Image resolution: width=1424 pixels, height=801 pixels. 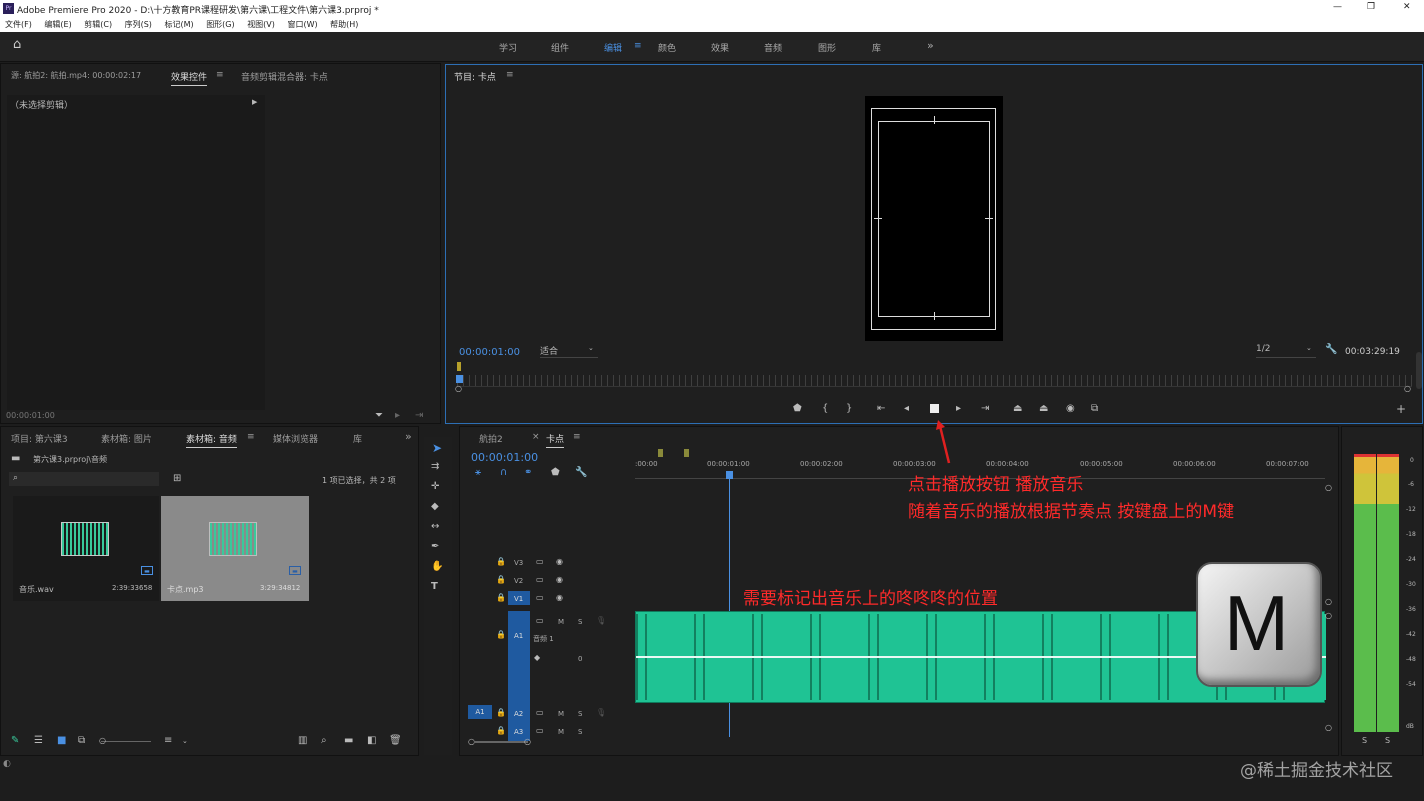 I want to click on menu-edit: 编辑(E), so click(x=57, y=24).